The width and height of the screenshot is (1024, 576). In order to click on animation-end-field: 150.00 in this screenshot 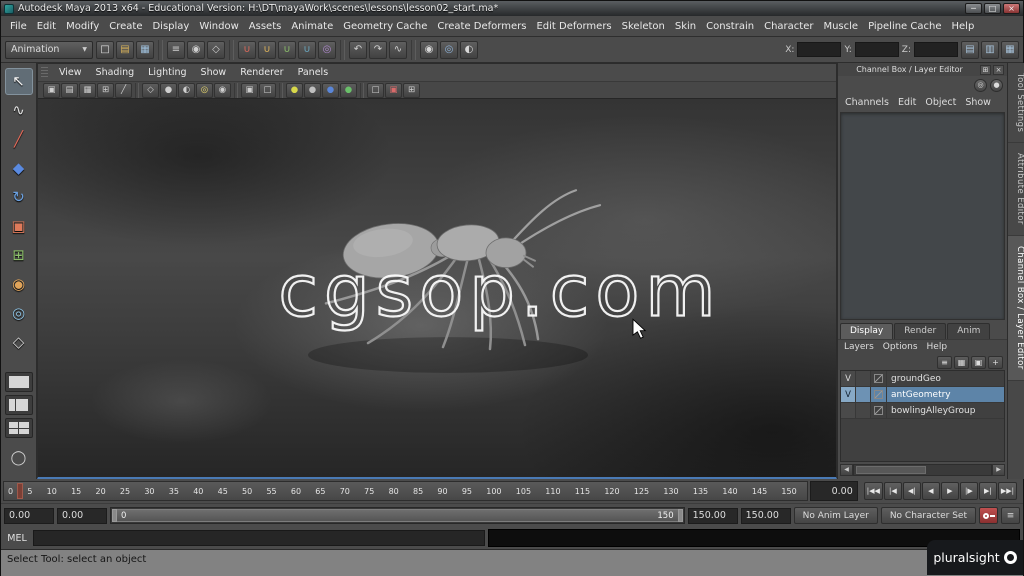, I will do `click(765, 515)`.